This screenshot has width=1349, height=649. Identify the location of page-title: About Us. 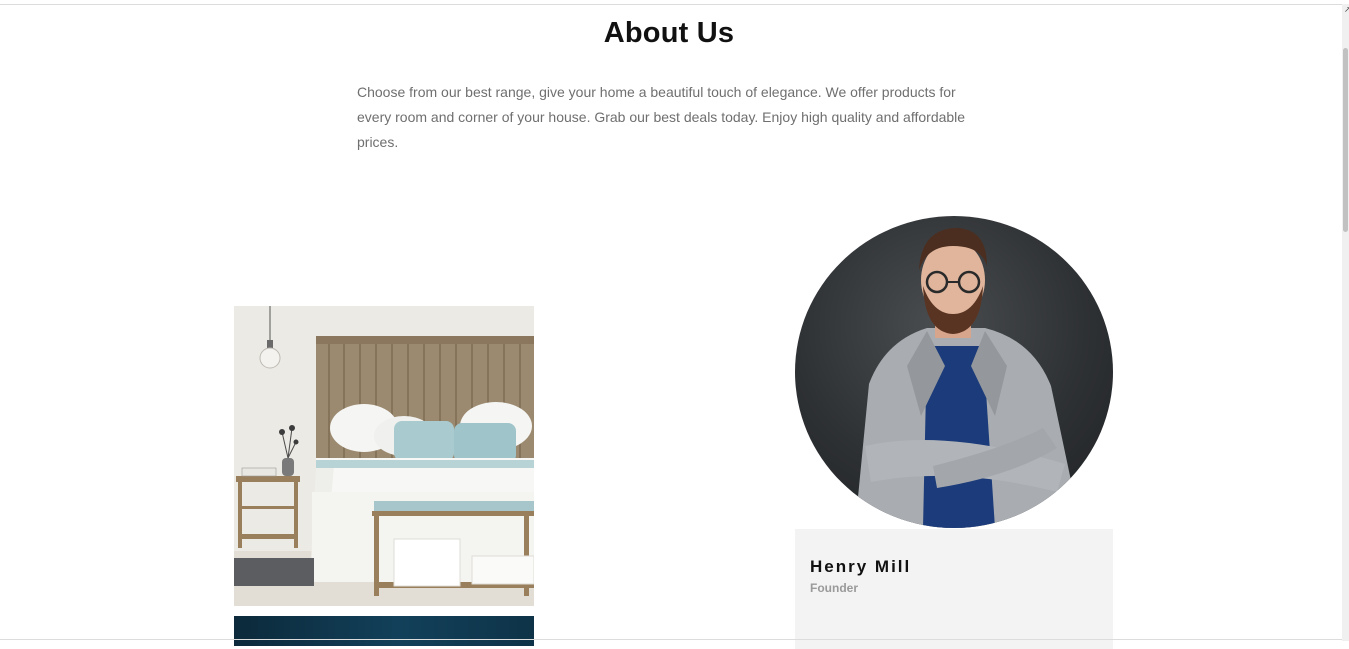
(669, 33).